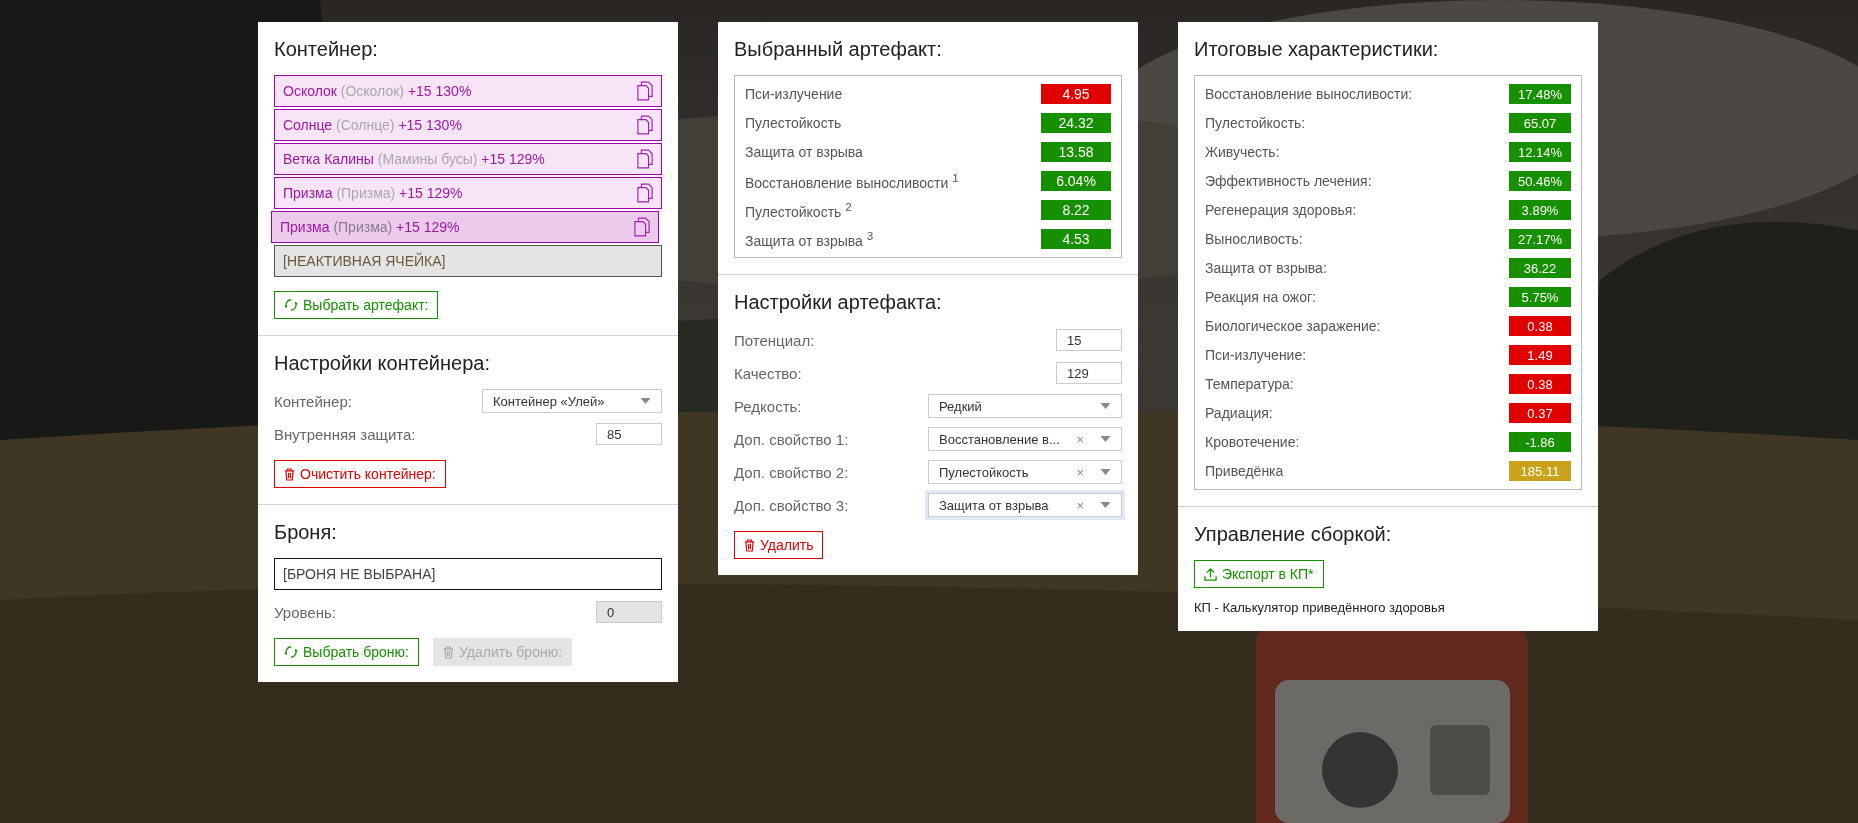 This screenshot has height=823, width=1858. What do you see at coordinates (1244, 471) in the screenshot?
I see `stat-label: Приведёнка` at bounding box center [1244, 471].